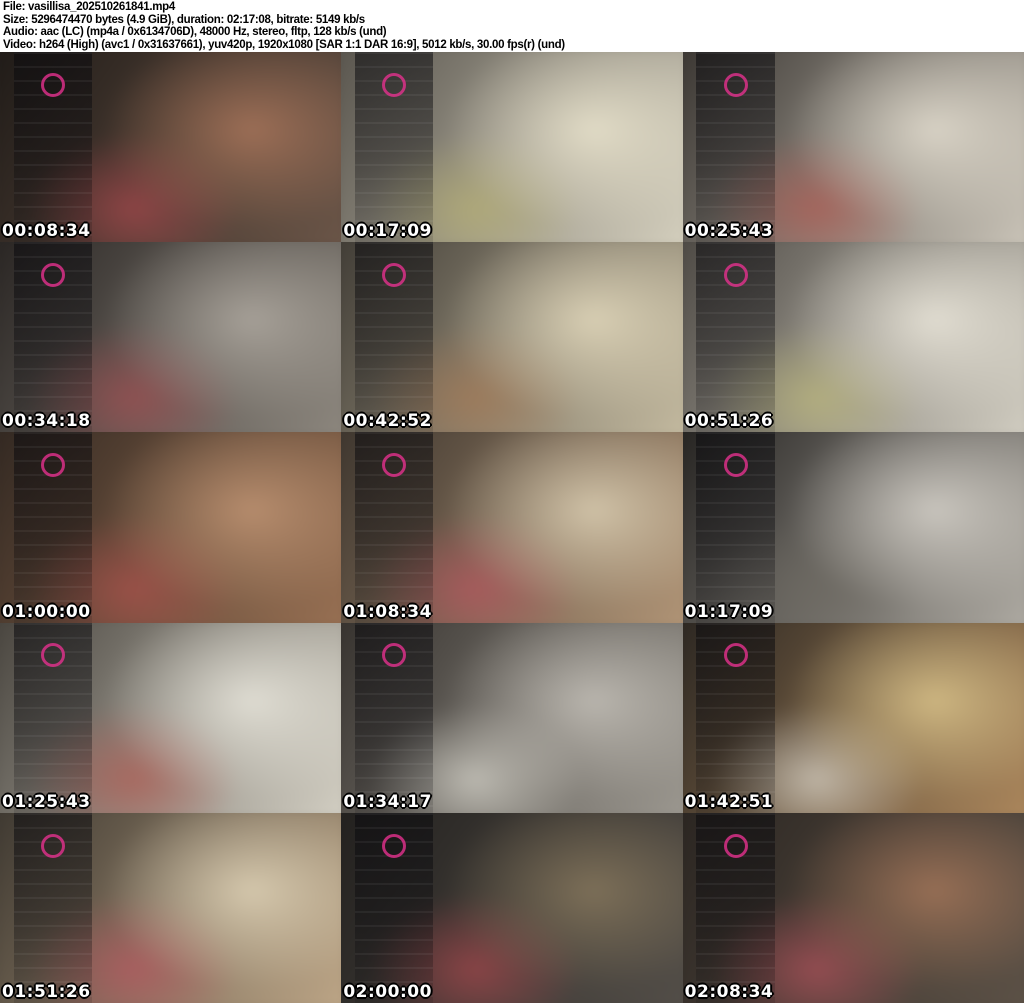 The height and width of the screenshot is (1003, 1024). What do you see at coordinates (46, 231) in the screenshot?
I see `seek-timestamp: 00:08:34` at bounding box center [46, 231].